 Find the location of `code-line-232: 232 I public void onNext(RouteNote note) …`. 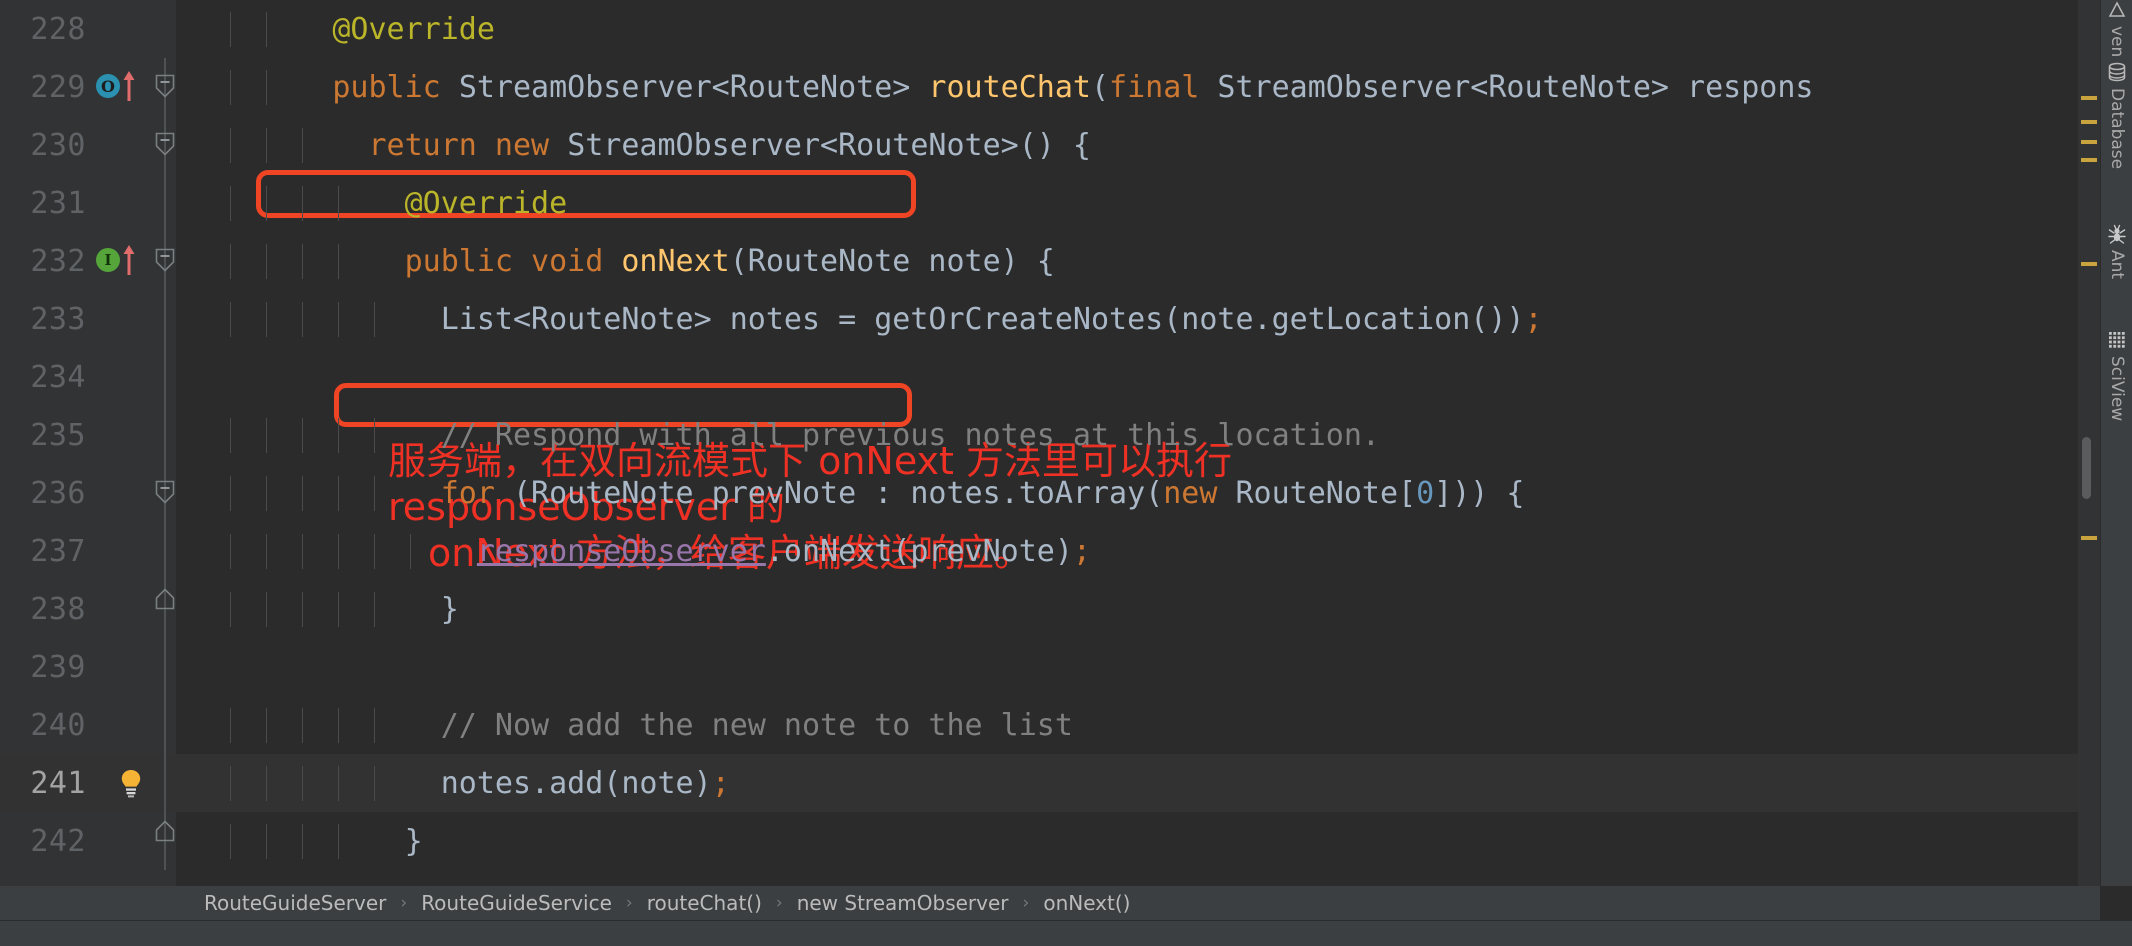

code-line-232: 232 I public void onNext(RouteNote note) … is located at coordinates (1039, 261).